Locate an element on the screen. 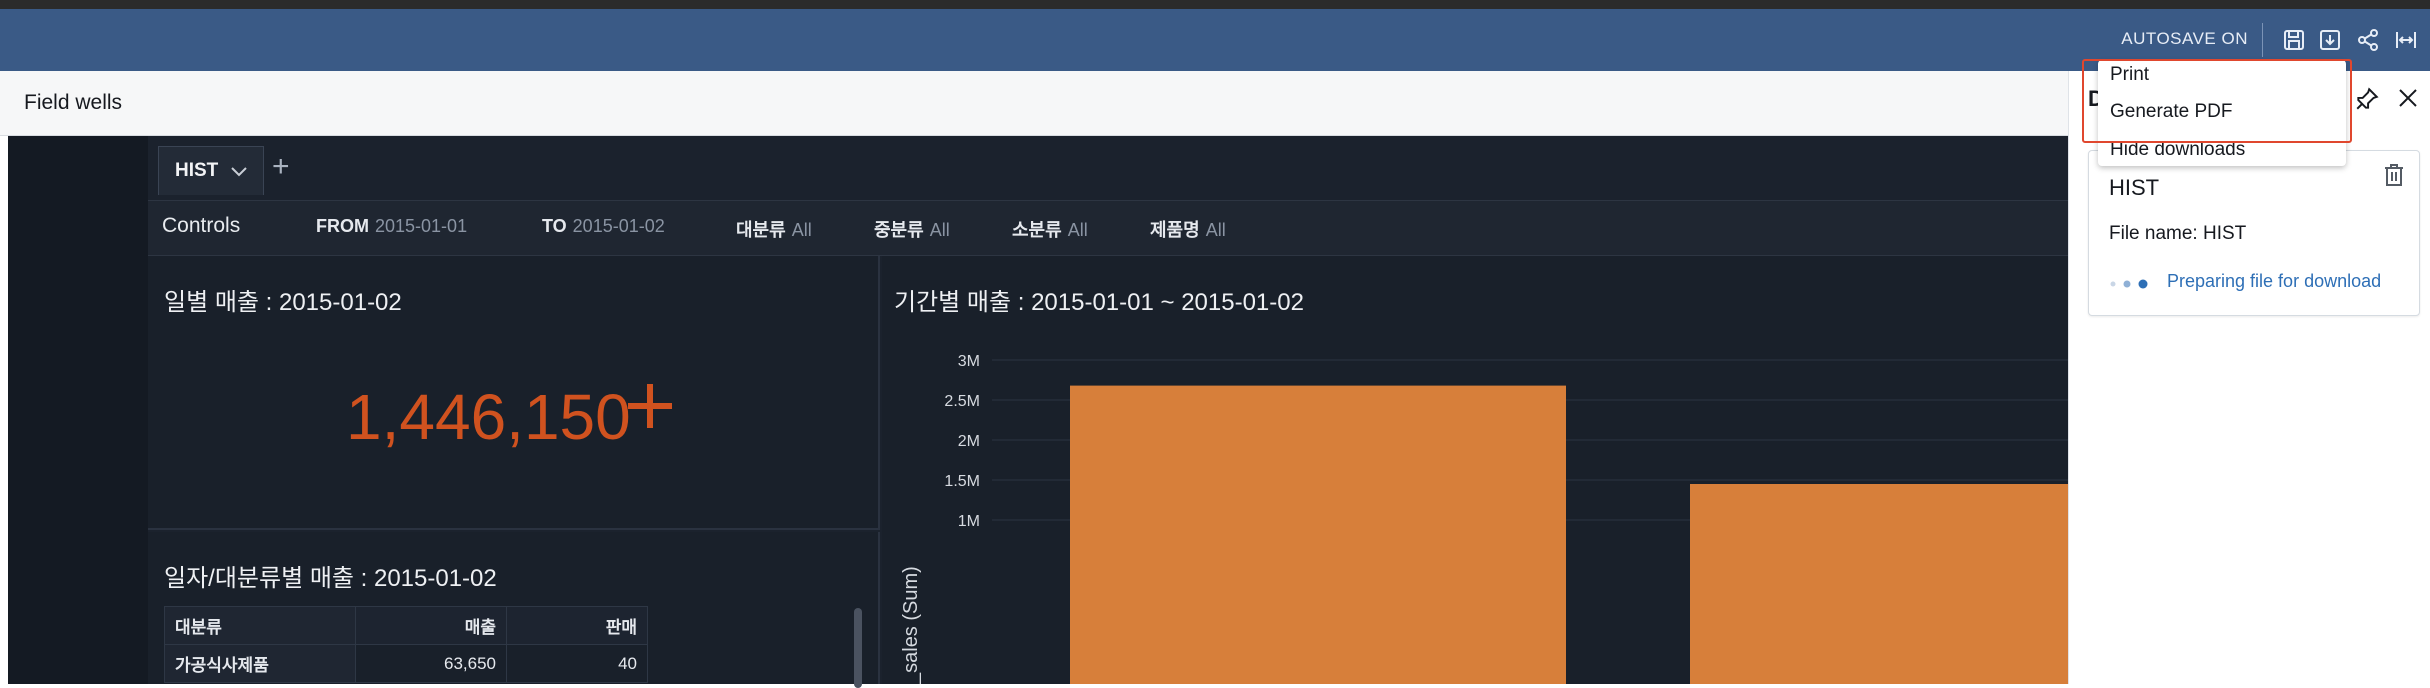 The height and width of the screenshot is (688, 2430). add-sheet-button: + is located at coordinates (281, 167).